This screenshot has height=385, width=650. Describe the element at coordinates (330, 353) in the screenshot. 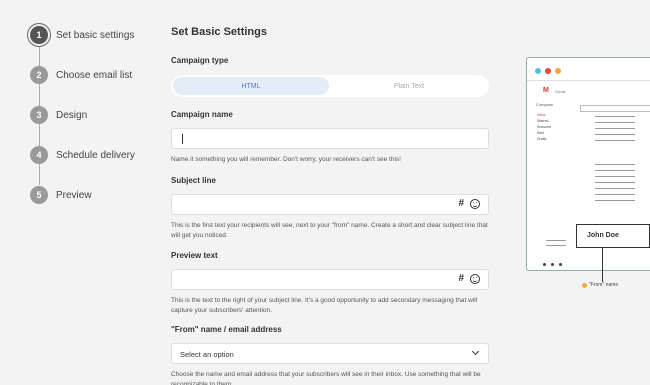

I see `from-select: Select an option` at that location.